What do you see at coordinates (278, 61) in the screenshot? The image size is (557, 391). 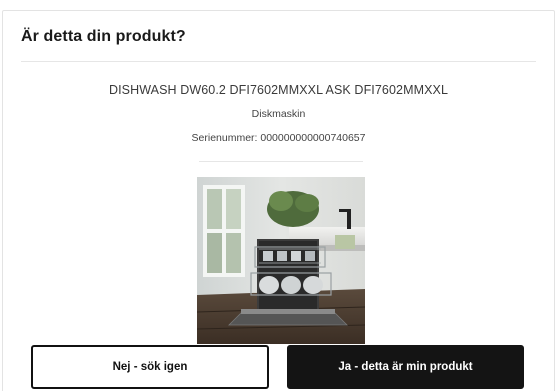 I see `header-divider` at bounding box center [278, 61].